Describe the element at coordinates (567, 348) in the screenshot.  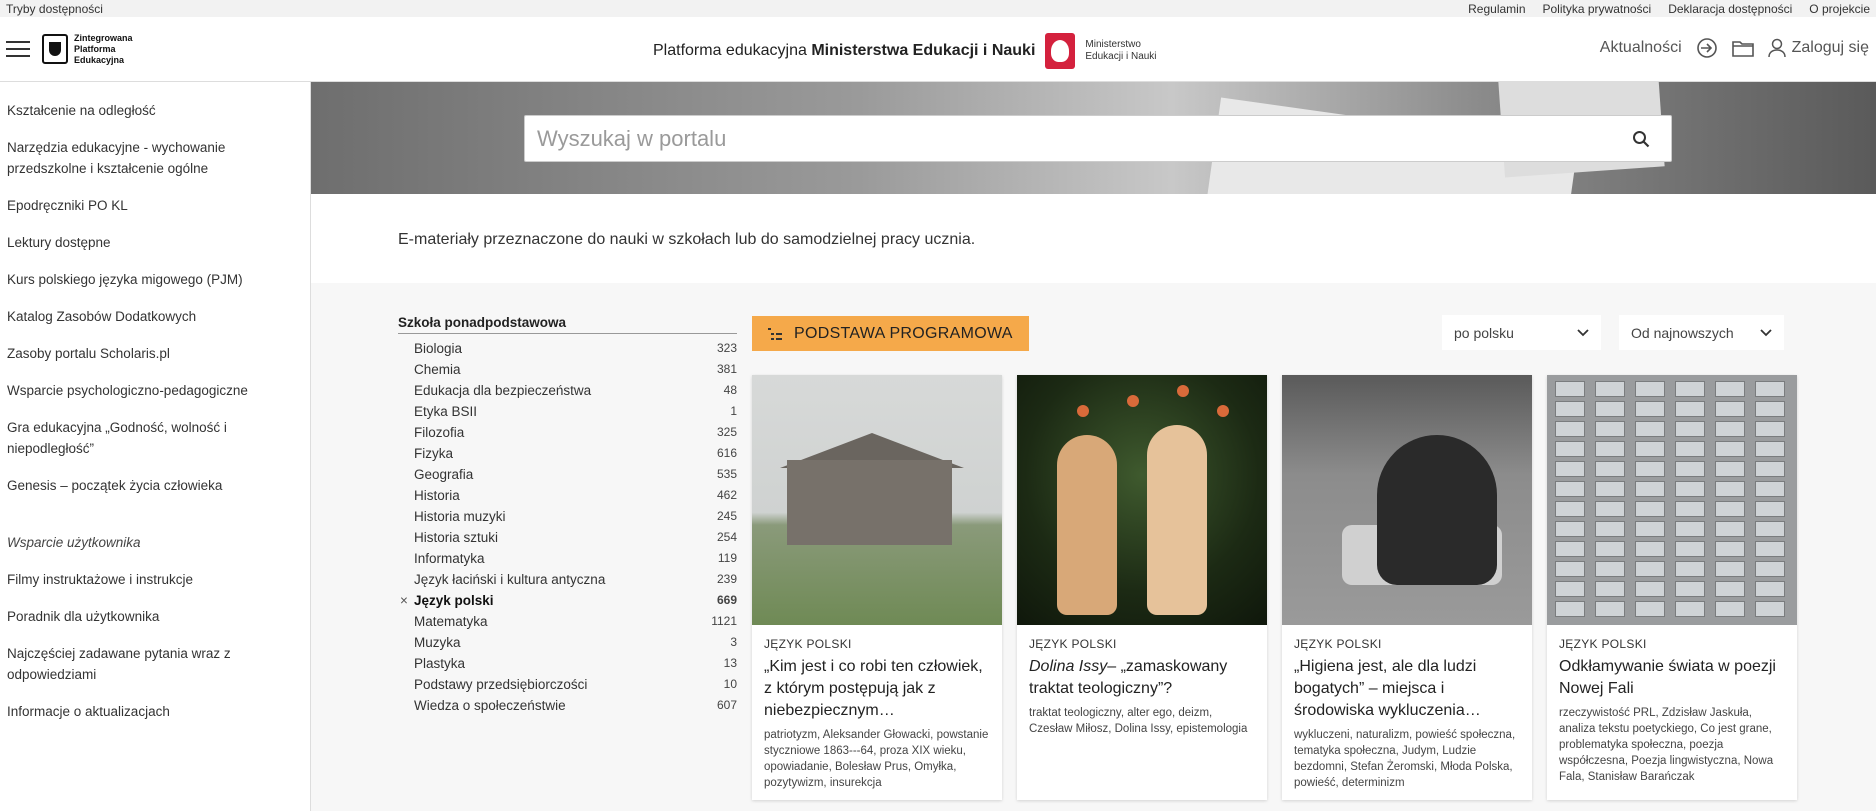
I see `filter-item: Biologia 323` at that location.